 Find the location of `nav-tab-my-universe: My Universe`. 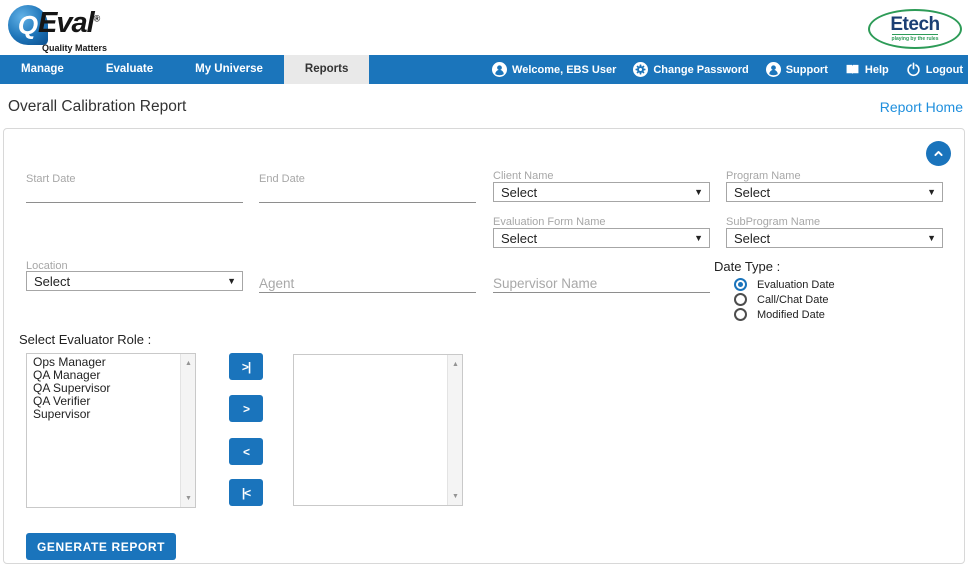

nav-tab-my-universe: My Universe is located at coordinates (229, 69).